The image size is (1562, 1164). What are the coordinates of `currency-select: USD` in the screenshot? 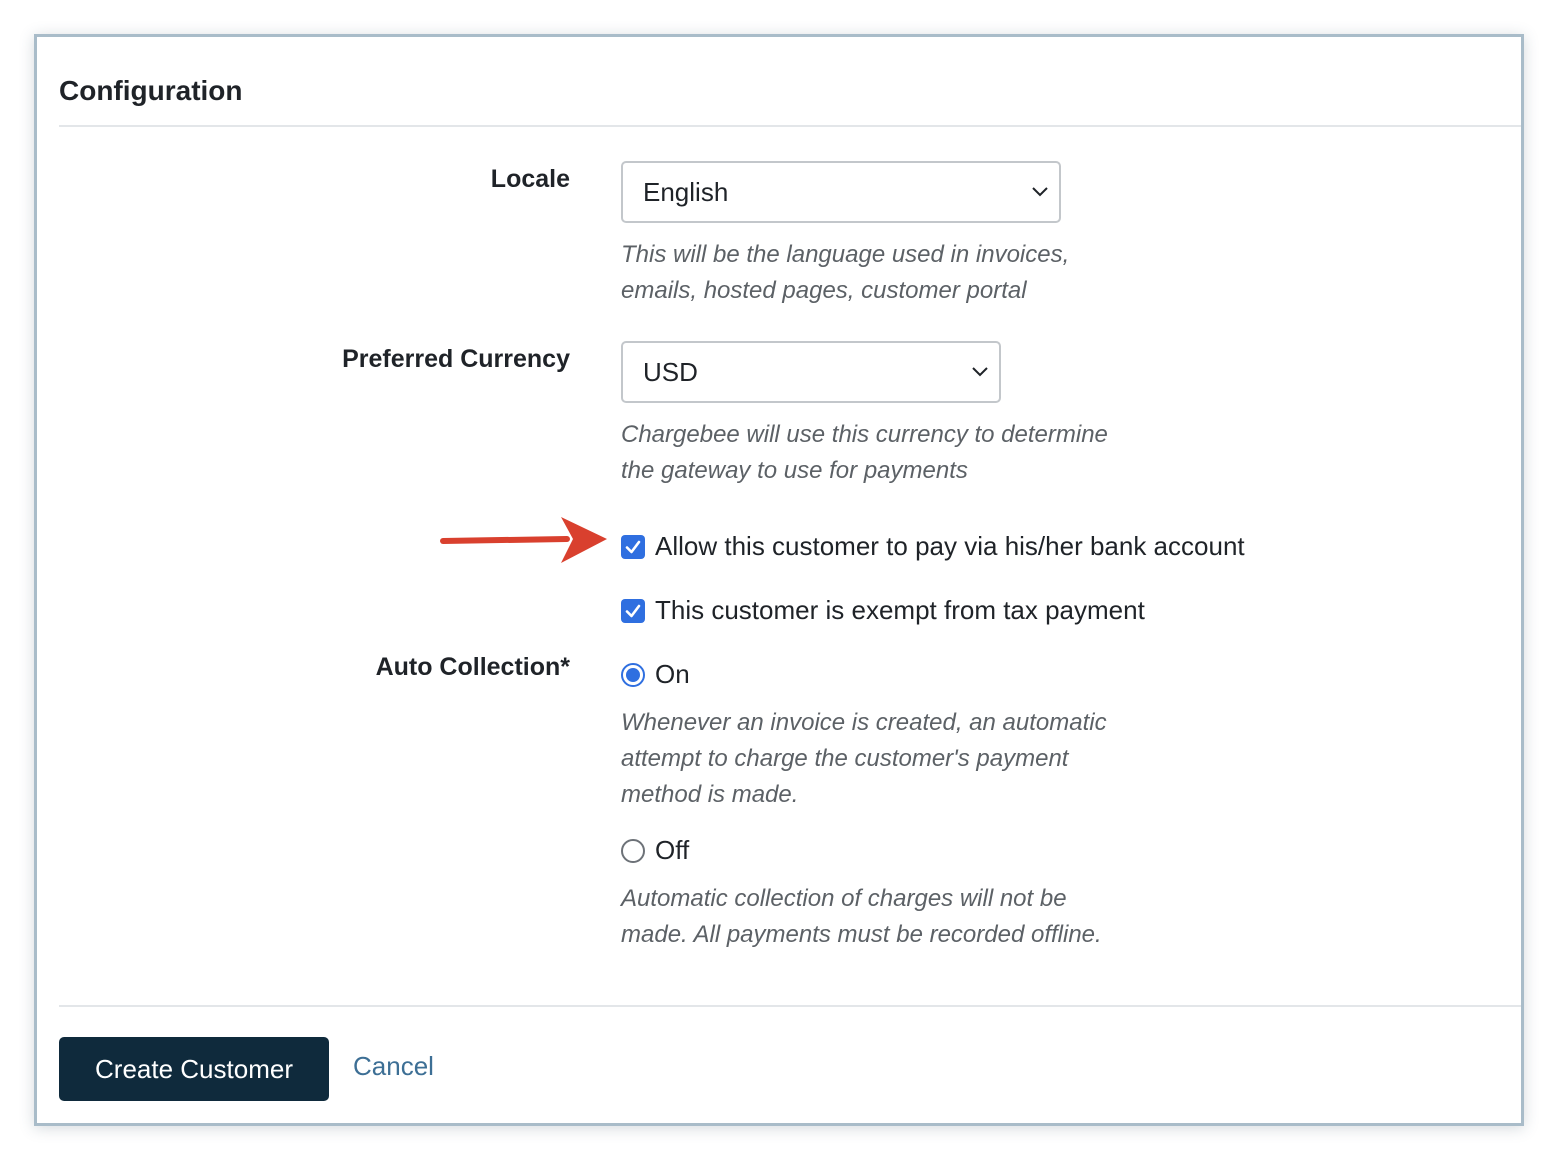 It's located at (811, 372).